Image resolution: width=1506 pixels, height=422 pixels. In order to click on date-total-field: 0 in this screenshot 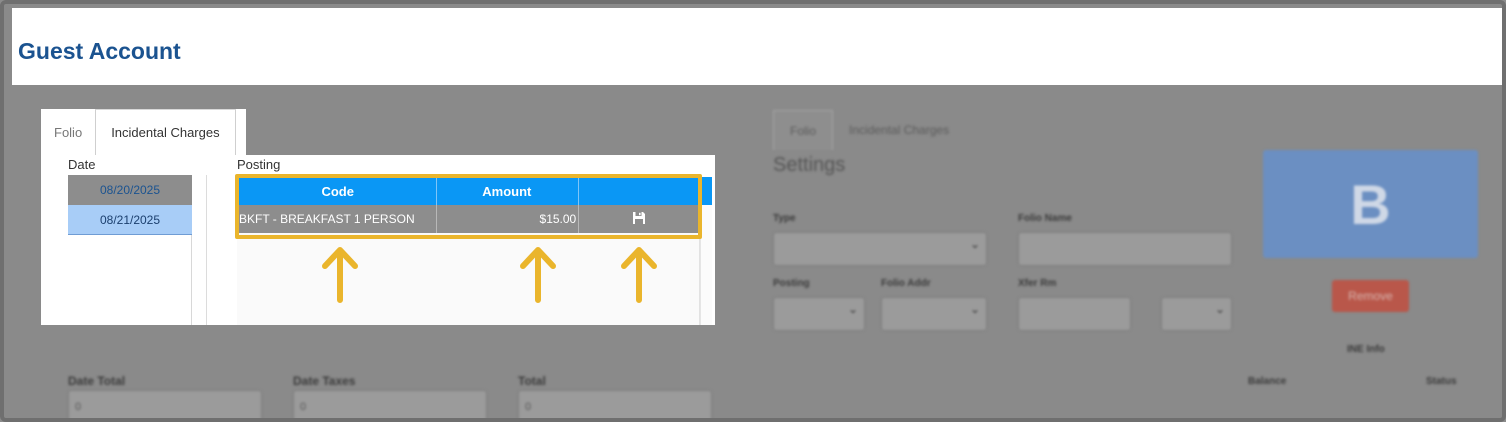, I will do `click(165, 404)`.